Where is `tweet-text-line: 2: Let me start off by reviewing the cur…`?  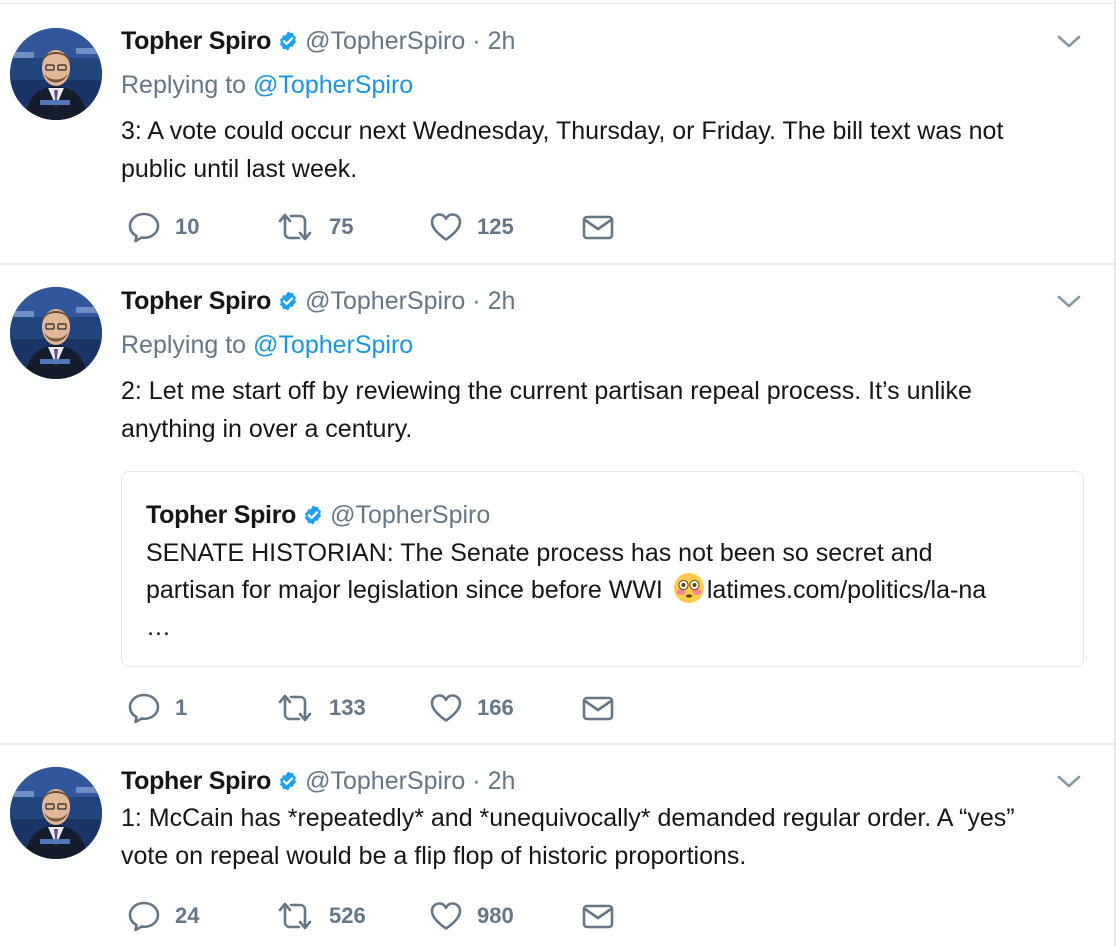
tweet-text-line: 2: Let me start off by reviewing the cur… is located at coordinates (546, 391).